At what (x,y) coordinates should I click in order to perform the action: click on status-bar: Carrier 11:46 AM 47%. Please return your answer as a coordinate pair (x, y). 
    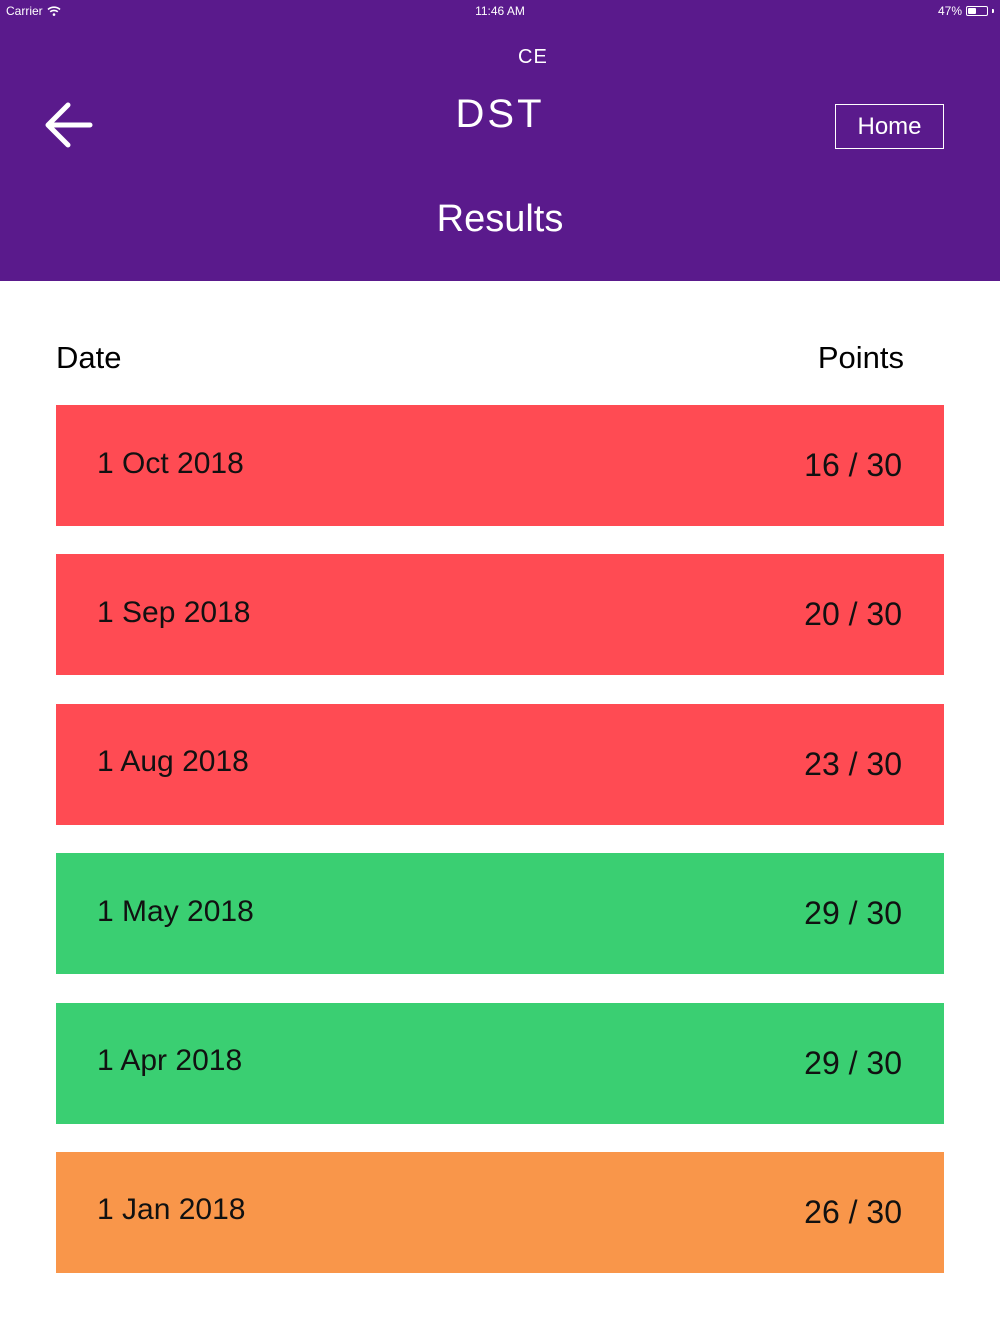
    Looking at the image, I should click on (500, 10).